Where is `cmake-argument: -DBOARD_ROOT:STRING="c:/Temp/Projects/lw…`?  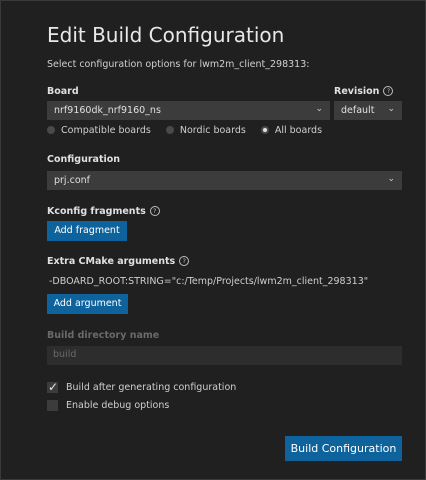
cmake-argument: -DBOARD_ROOT:STRING="c:/Temp/Projects/lw… is located at coordinates (208, 281).